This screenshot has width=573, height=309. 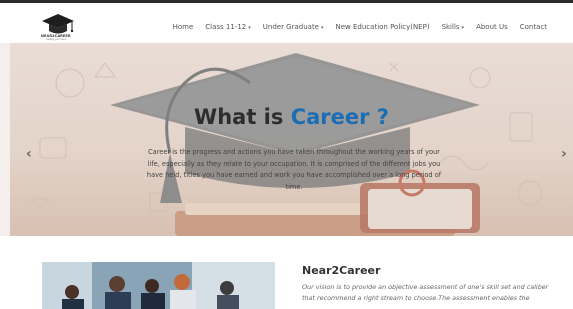 I want to click on nav-item-skills: Skills ▾, so click(x=453, y=27).